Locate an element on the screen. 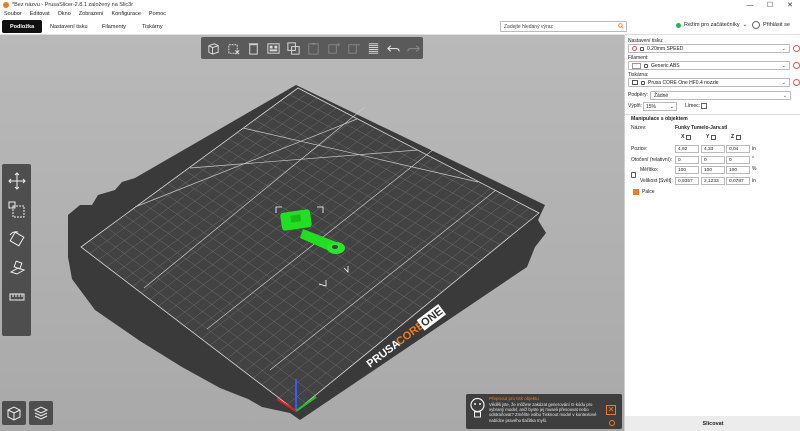  slice-button: Slicovat is located at coordinates (712, 423).